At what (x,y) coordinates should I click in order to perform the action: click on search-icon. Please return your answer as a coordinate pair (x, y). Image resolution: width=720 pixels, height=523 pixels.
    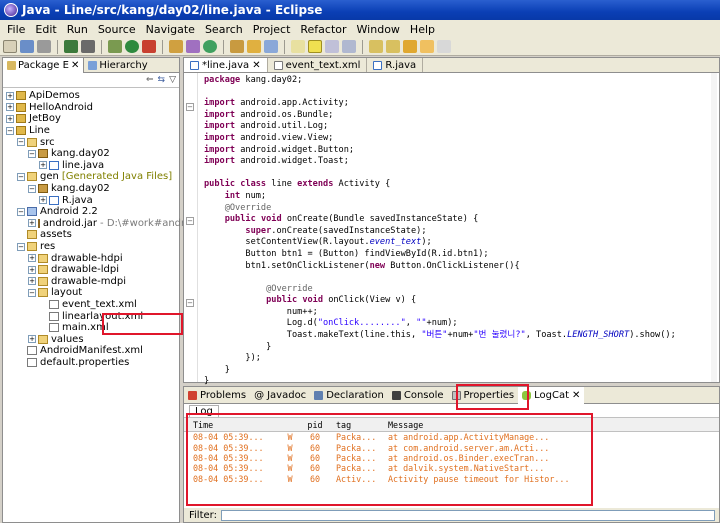
    Looking at the image, I should click on (271, 46).